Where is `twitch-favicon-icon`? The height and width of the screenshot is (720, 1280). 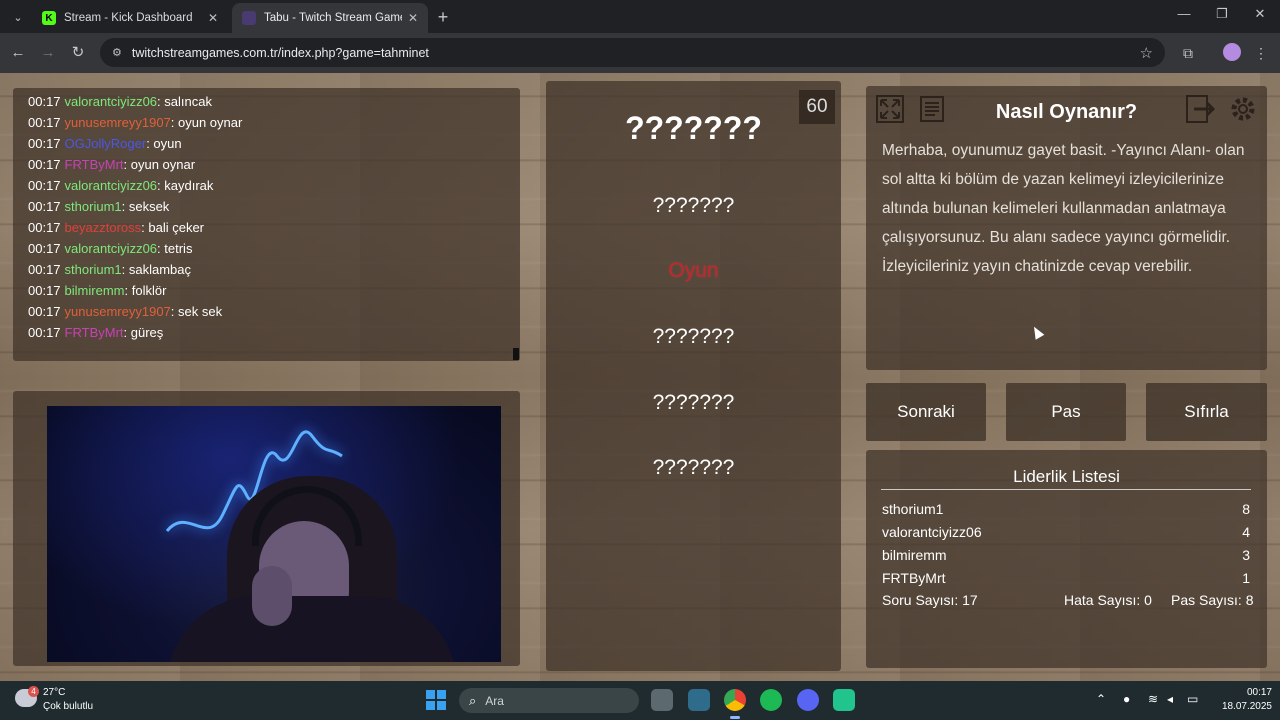 twitch-favicon-icon is located at coordinates (249, 18).